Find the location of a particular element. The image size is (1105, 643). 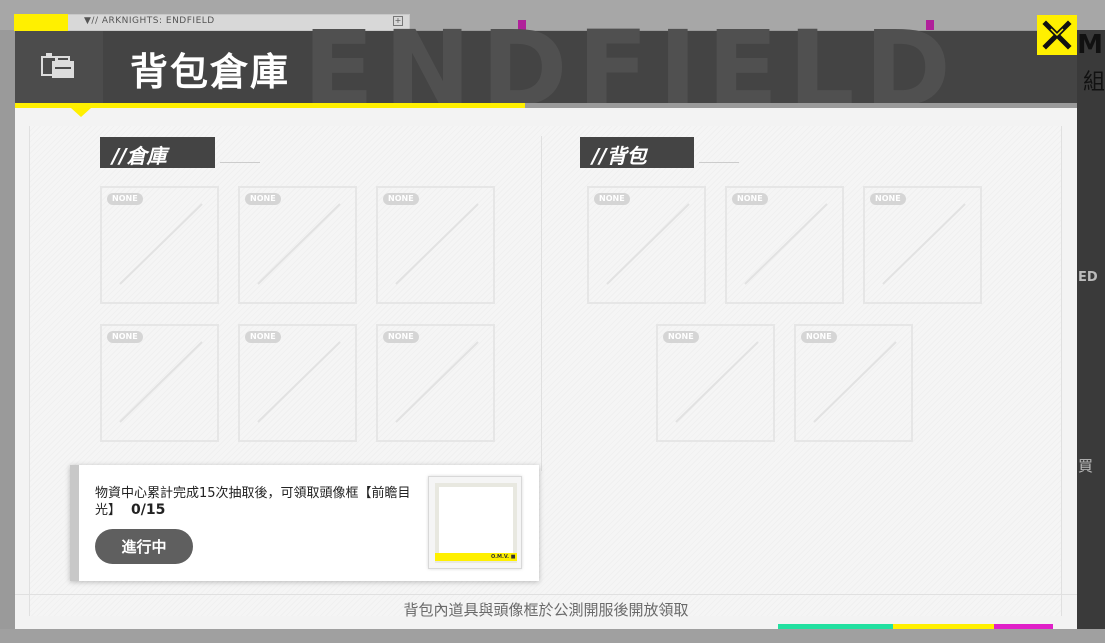

avatar-frame-reward: O.M.V. ■ is located at coordinates (475, 522).